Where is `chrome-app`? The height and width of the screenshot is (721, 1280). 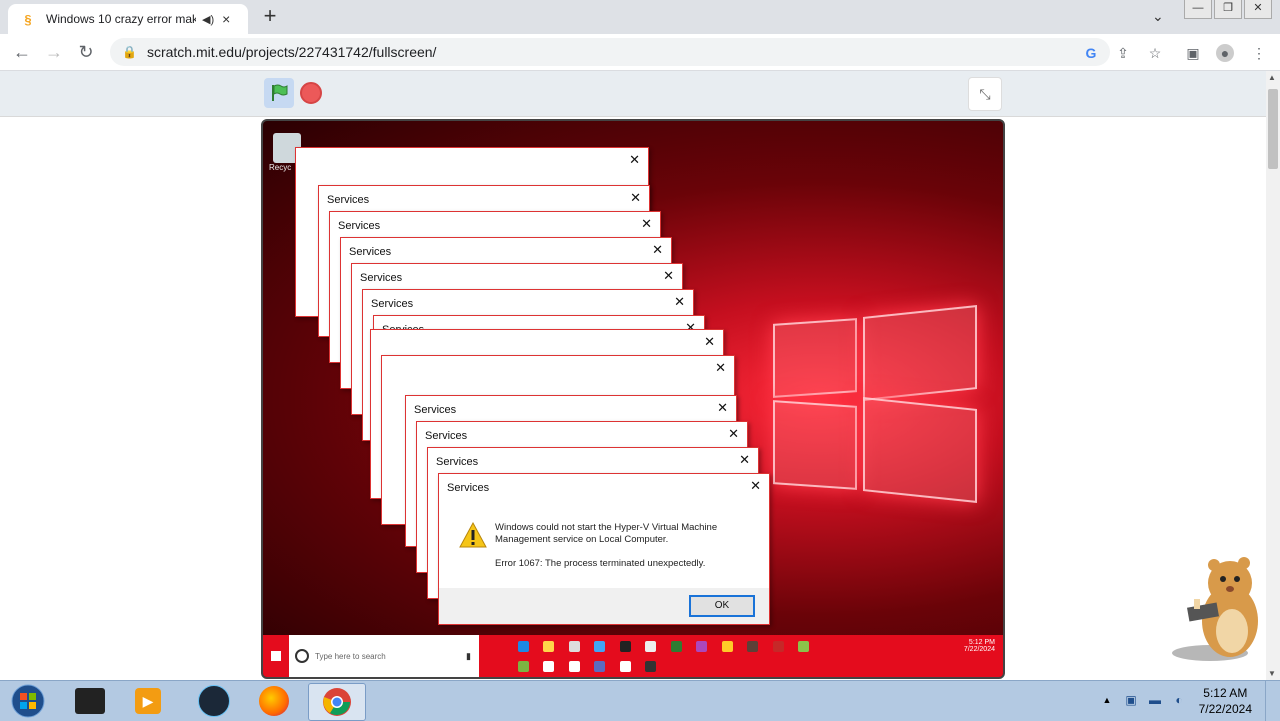 chrome-app is located at coordinates (337, 702).